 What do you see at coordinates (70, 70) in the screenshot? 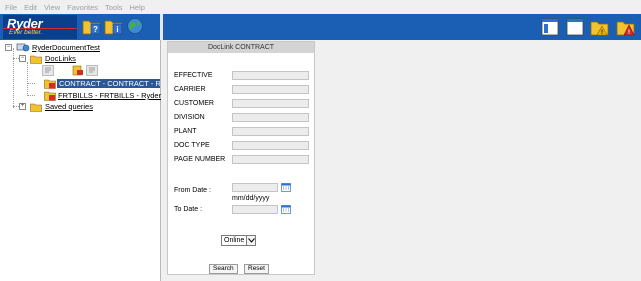
I see `tree-toolbar-row` at bounding box center [70, 70].